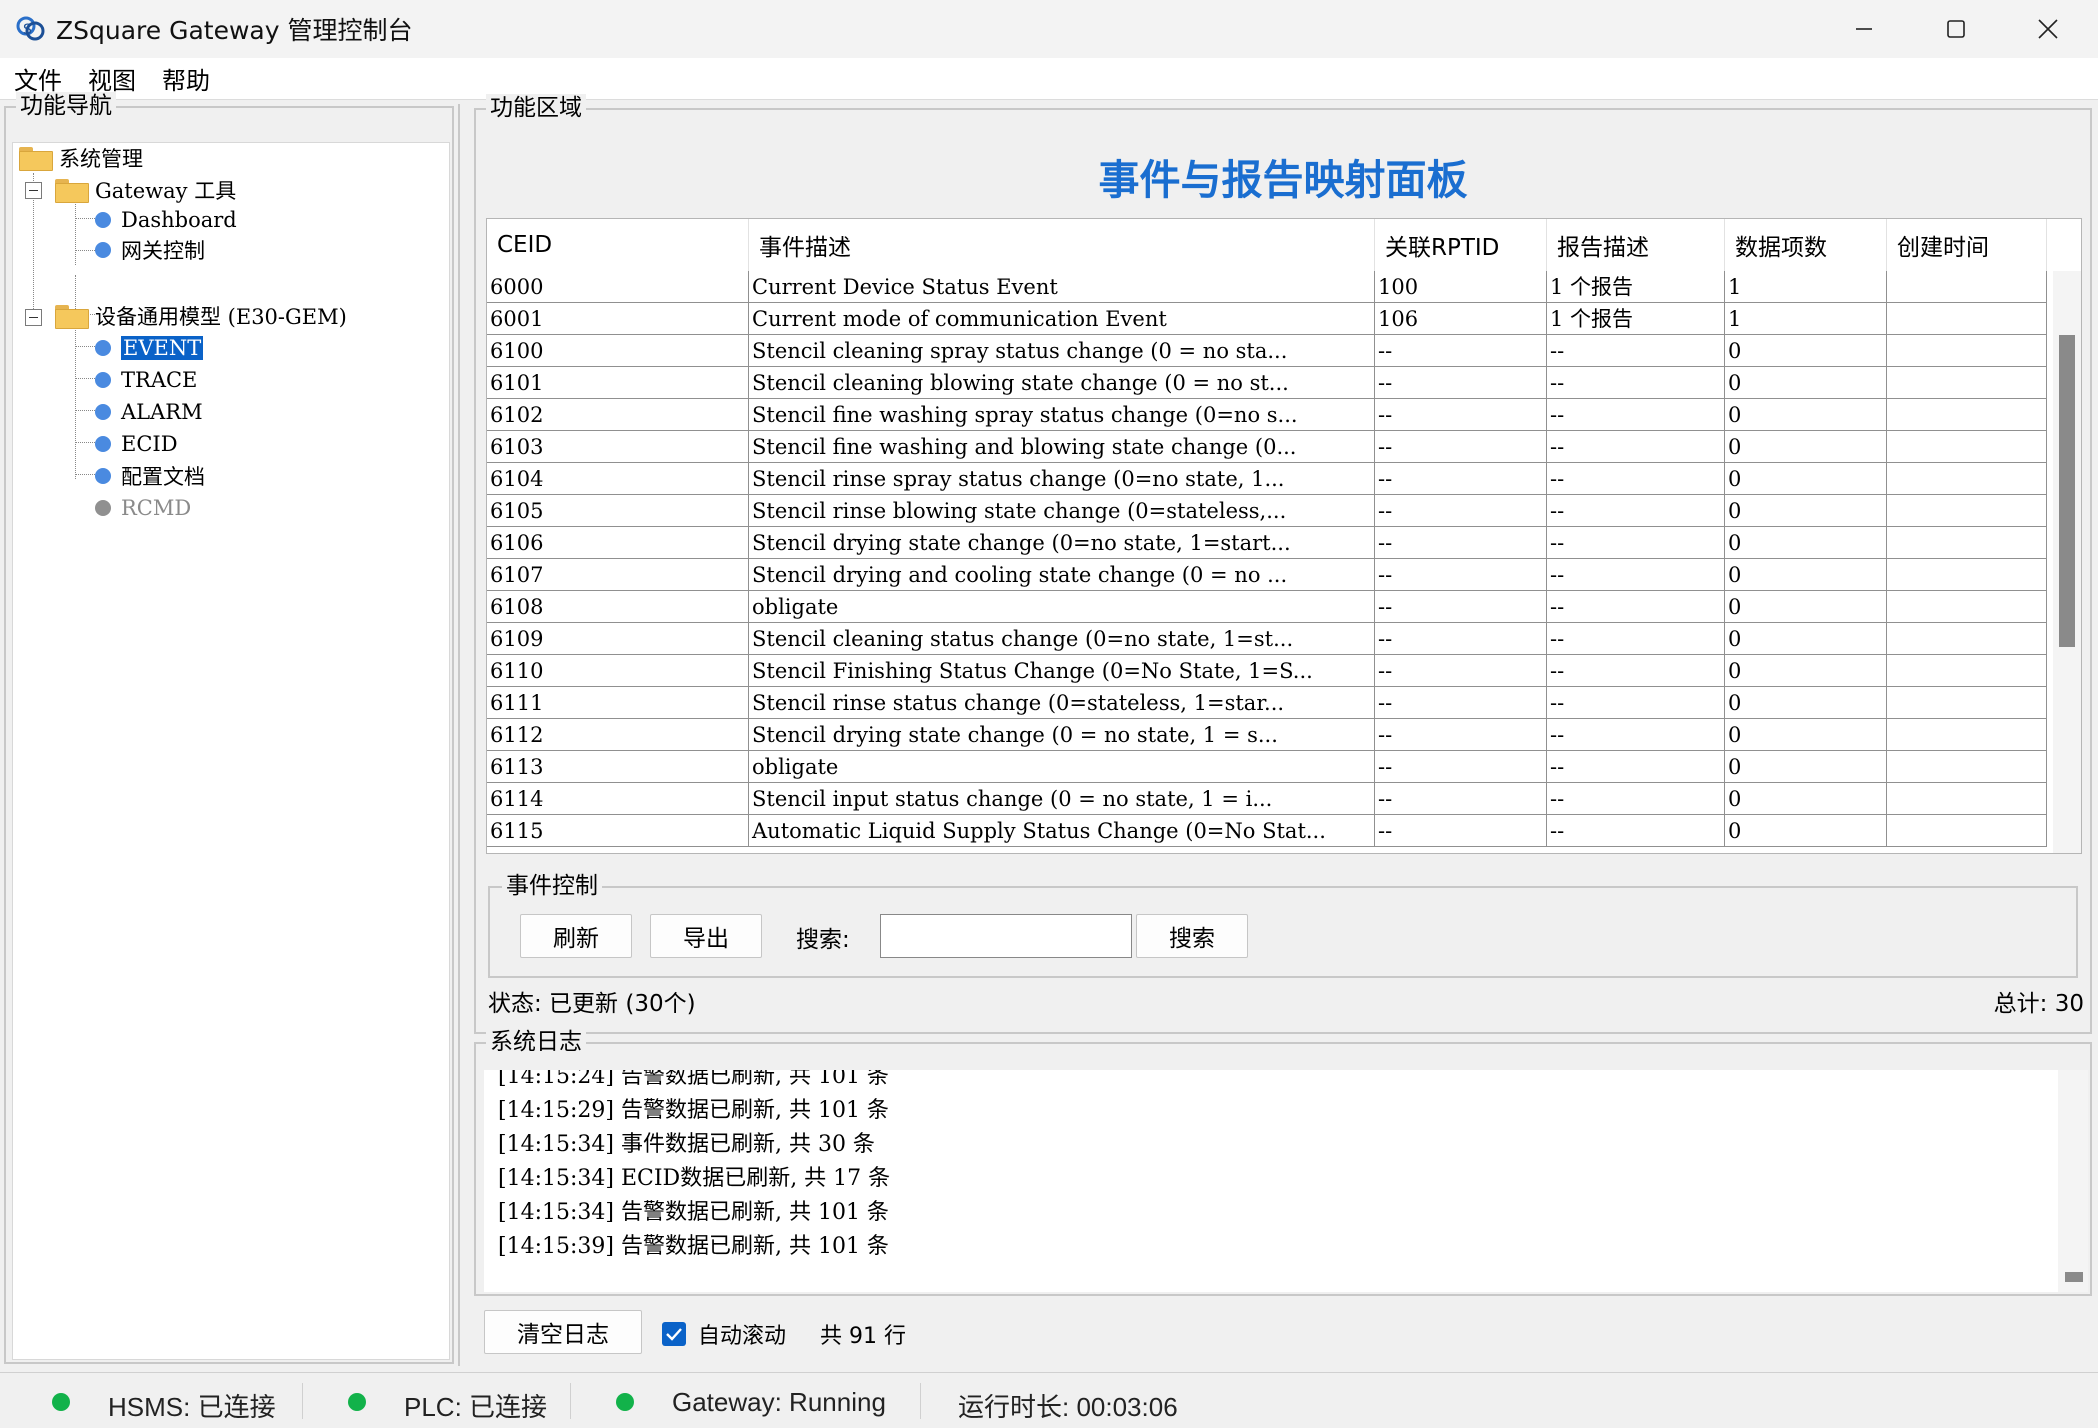  Describe the element at coordinates (150, 476) in the screenshot. I see `tree-node-config-docs: 配置文档` at that location.